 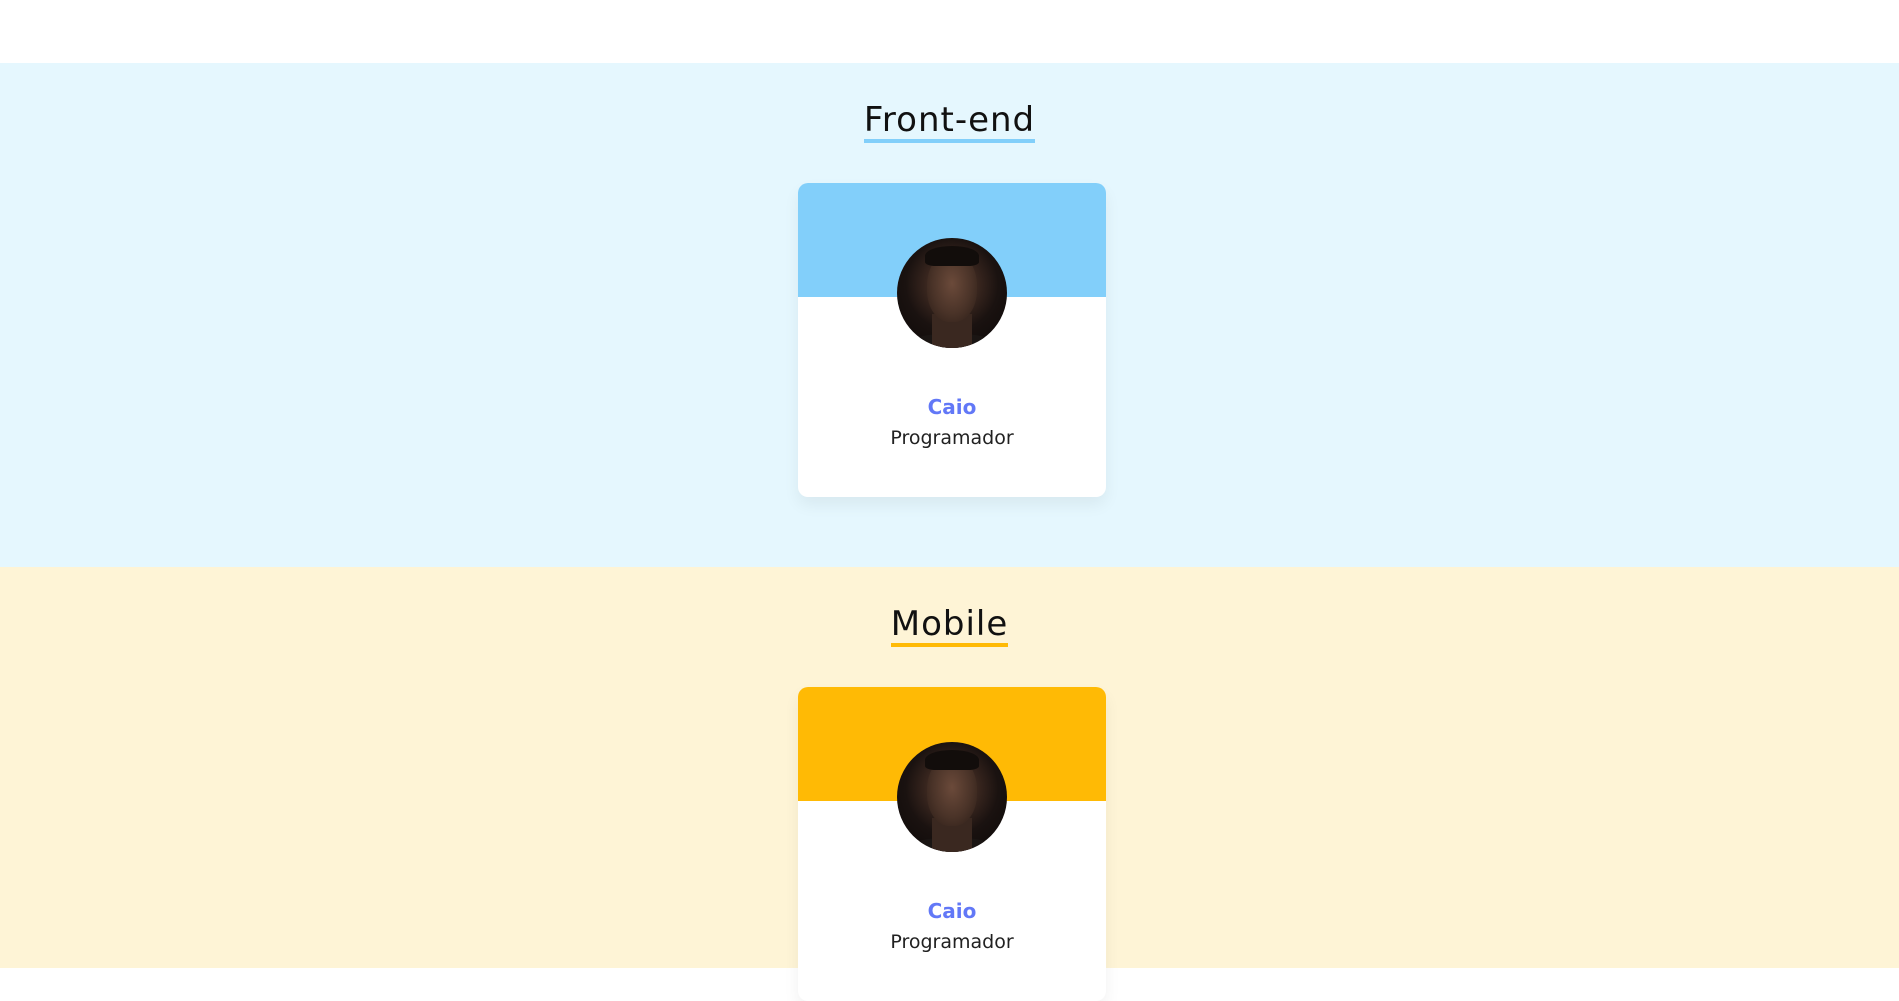 What do you see at coordinates (949, 31) in the screenshot?
I see `top-bar` at bounding box center [949, 31].